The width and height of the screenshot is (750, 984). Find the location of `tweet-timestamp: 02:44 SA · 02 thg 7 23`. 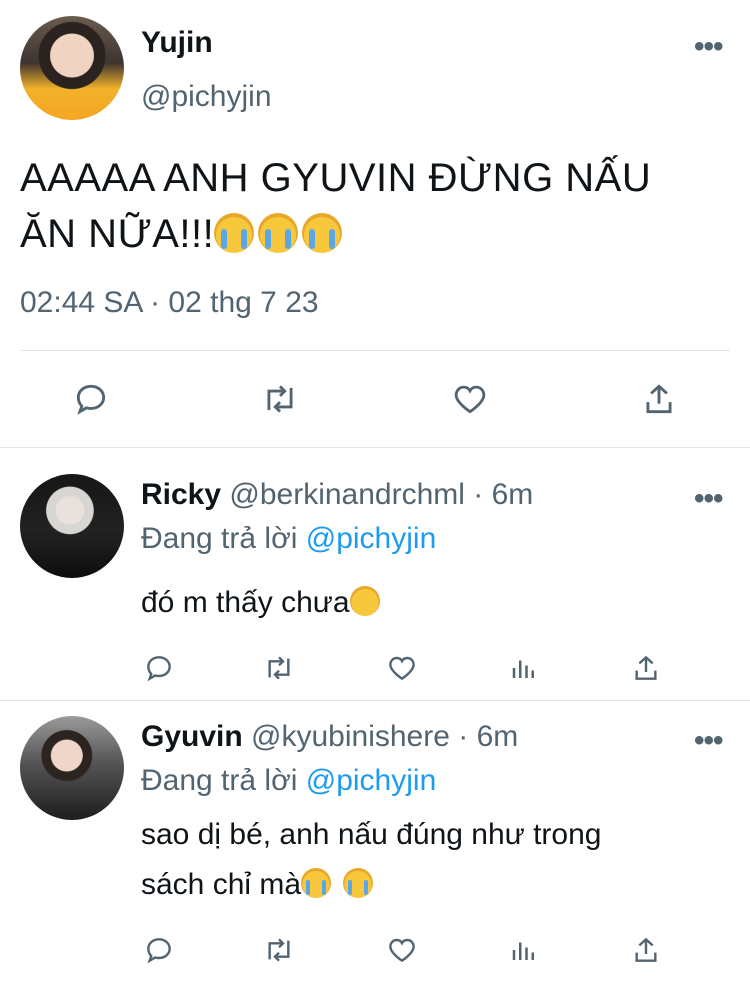

tweet-timestamp: 02:44 SA · 02 thg 7 23 is located at coordinates (169, 303).